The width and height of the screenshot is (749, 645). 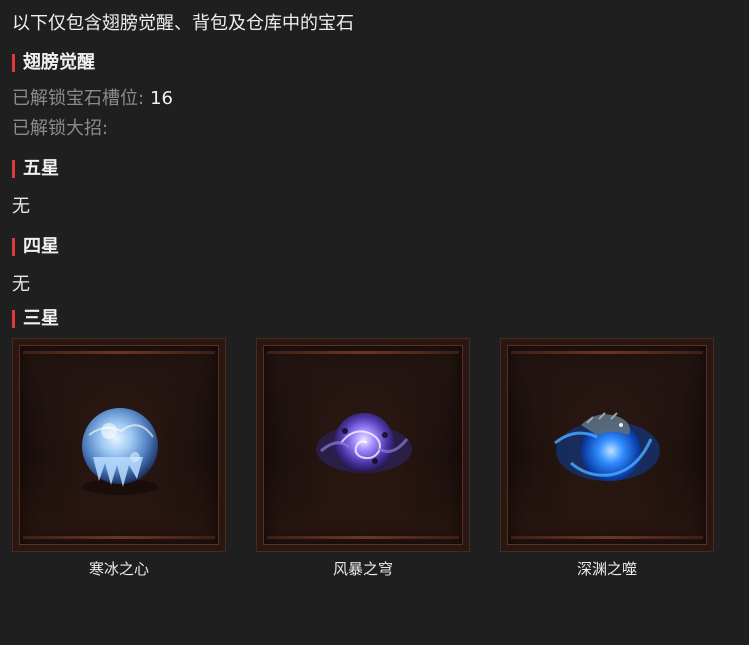 I want to click on abyss-devour-gem-icon, so click(x=607, y=446).